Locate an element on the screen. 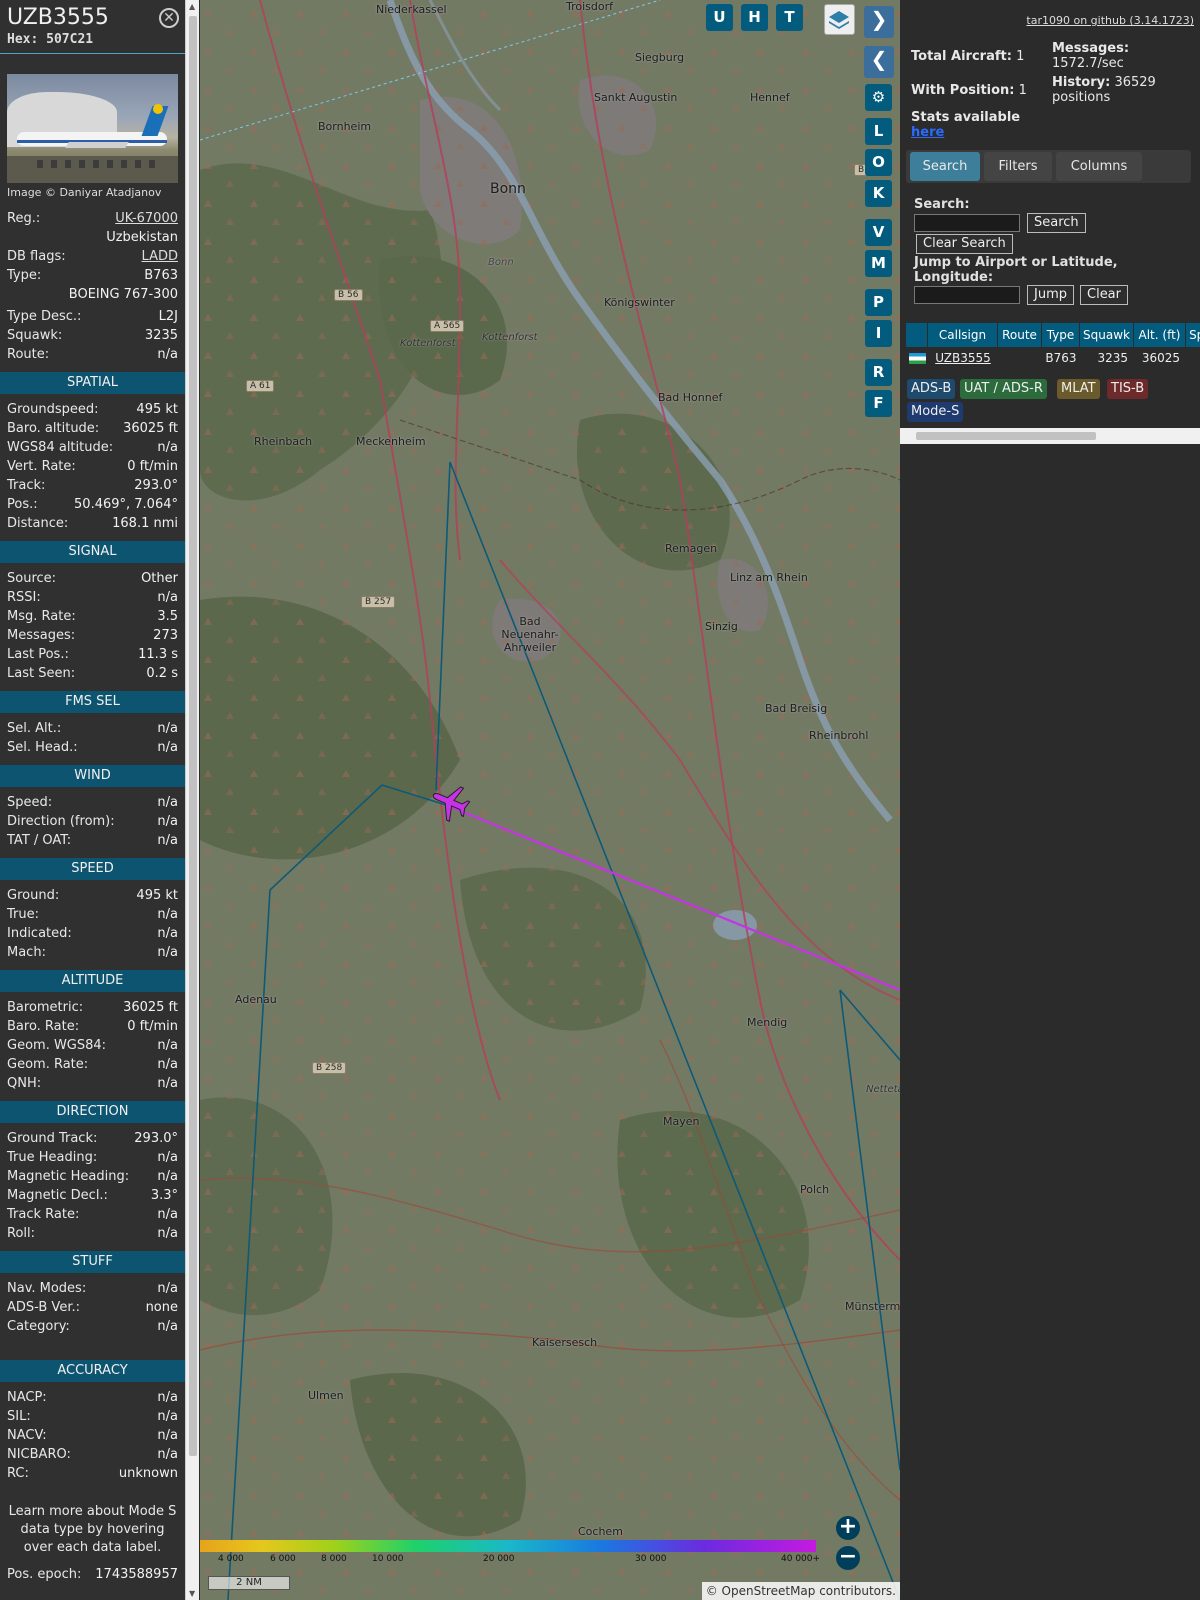 The image size is (1200, 1600). stats-link: here is located at coordinates (927, 132).